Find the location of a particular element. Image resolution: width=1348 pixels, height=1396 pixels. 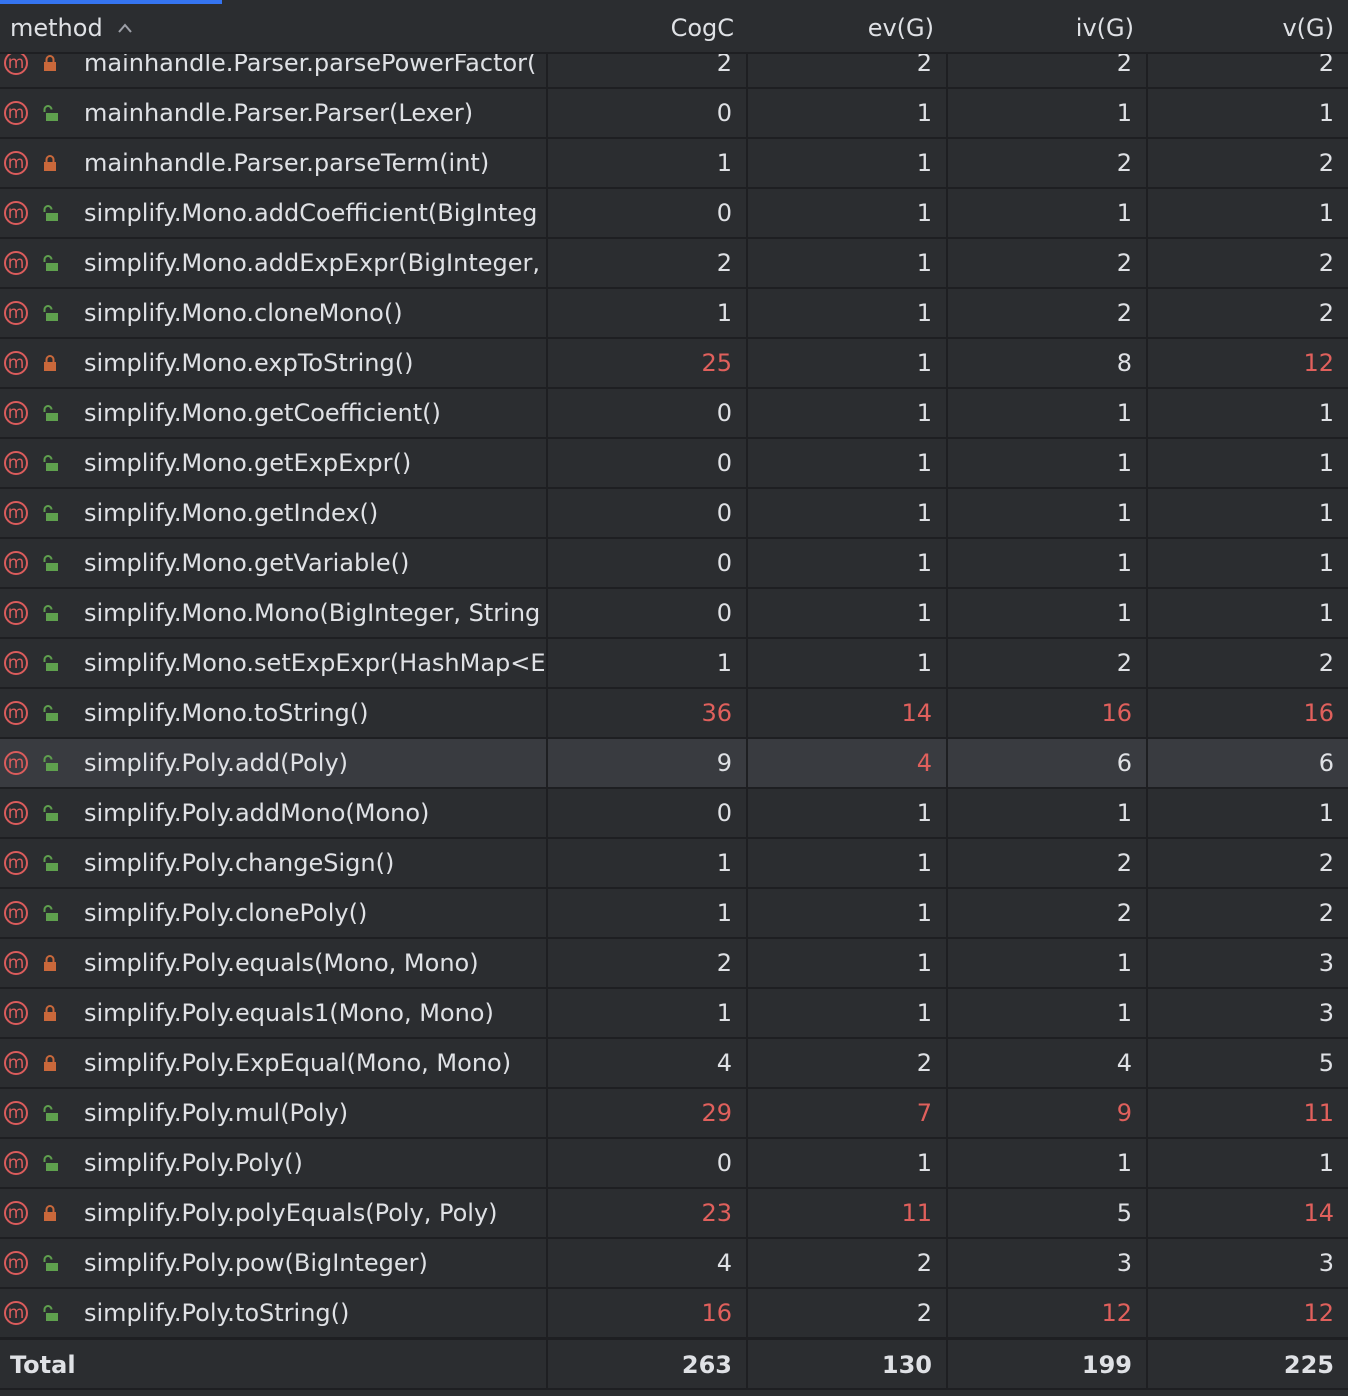

method-name: simplify.Mono.setExpExpr(HashMap<E is located at coordinates (315, 663).